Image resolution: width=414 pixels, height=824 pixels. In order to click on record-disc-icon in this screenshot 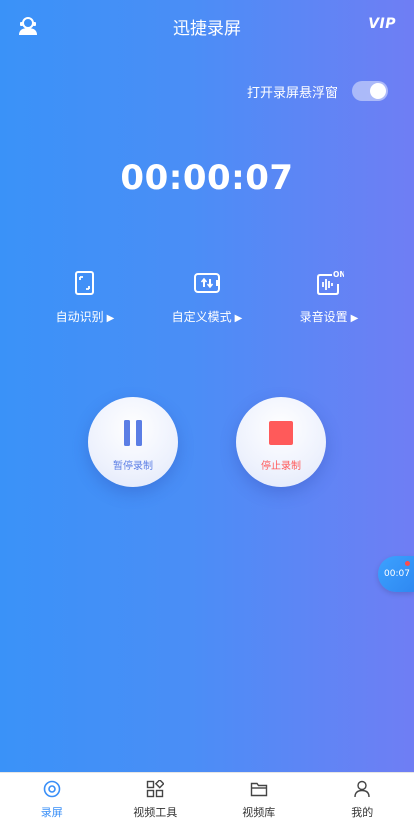, I will do `click(52, 789)`.